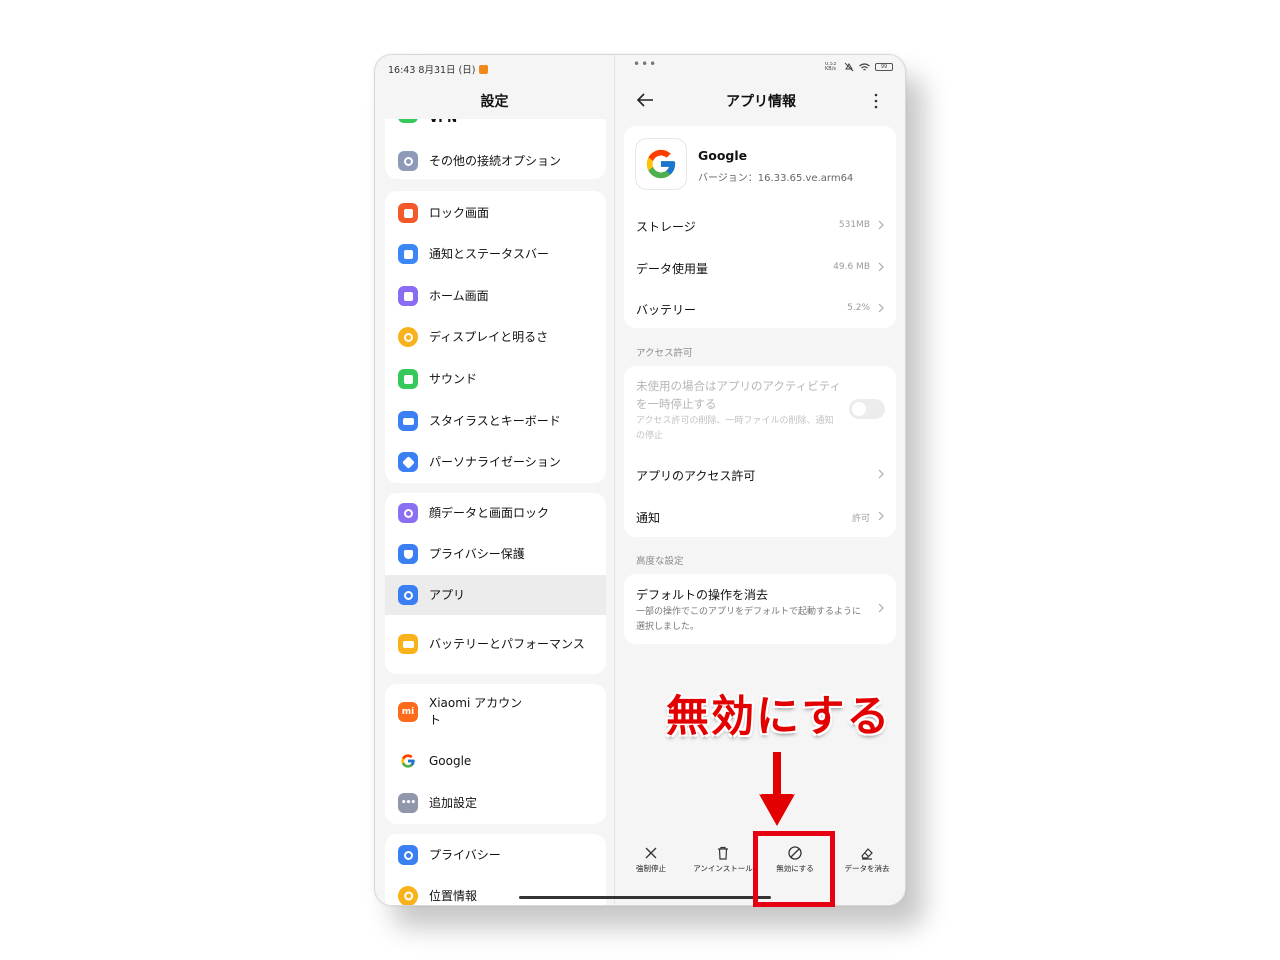 Image resolution: width=1280 pixels, height=960 pixels. I want to click on gear-icon, so click(408, 595).